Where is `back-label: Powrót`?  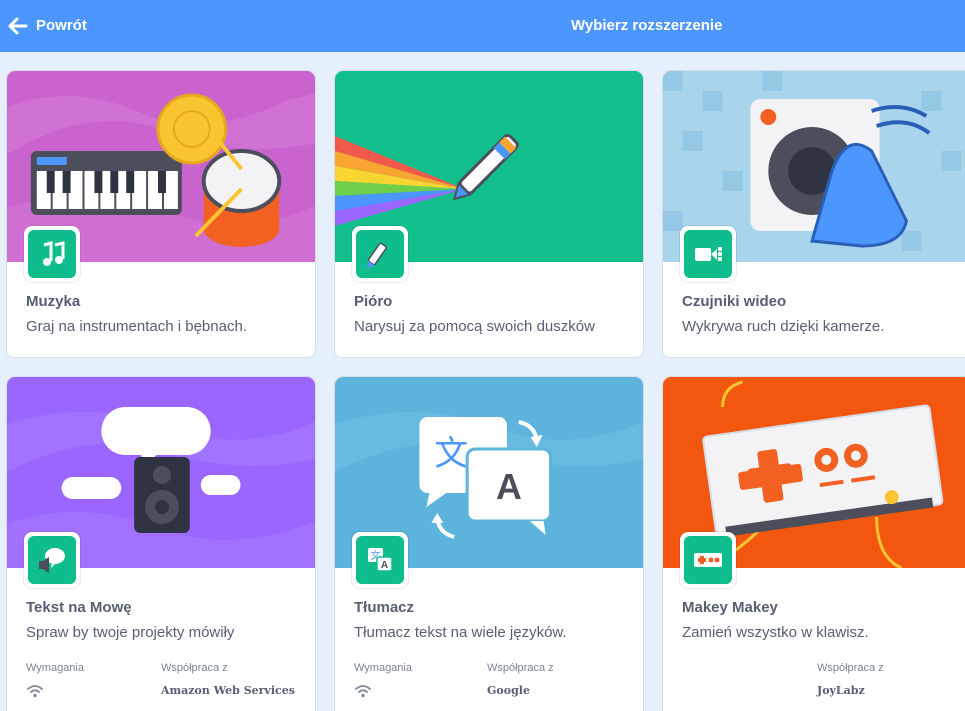 back-label: Powrót is located at coordinates (61, 25).